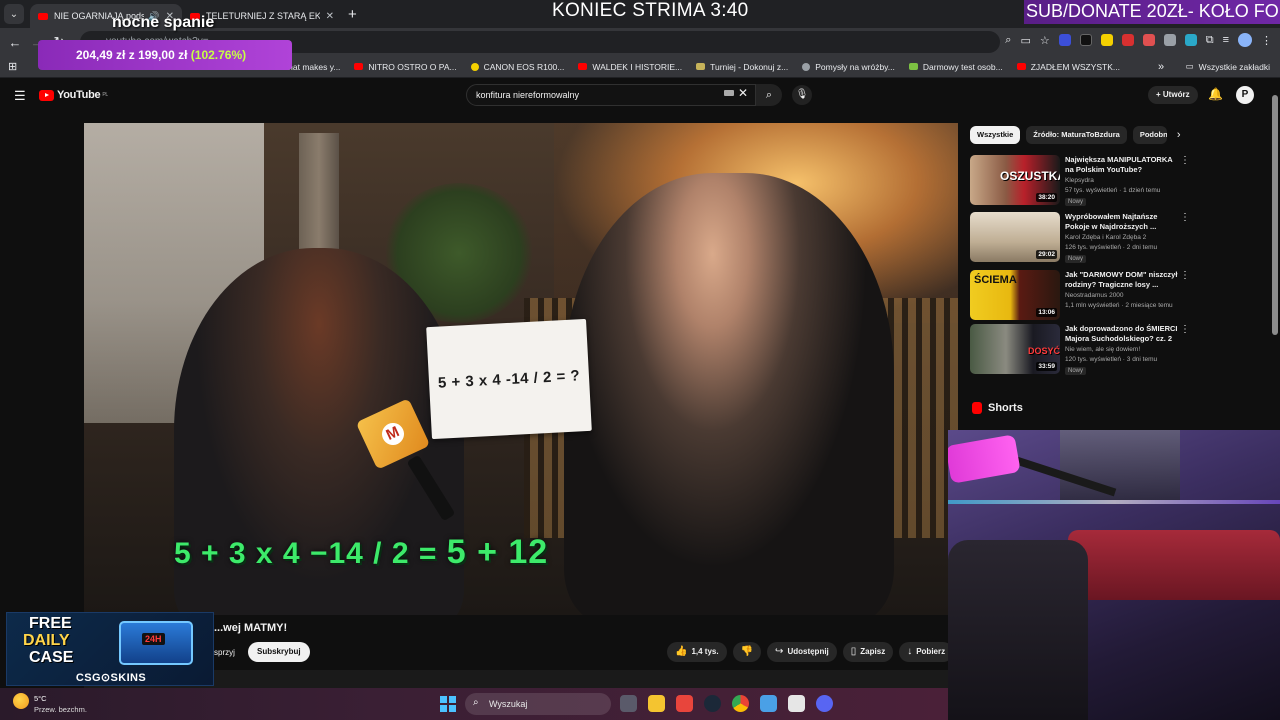 This screenshot has height=720, width=1280. Describe the element at coordinates (279, 652) in the screenshot. I see `subscribe-button: Subskrybuj` at that location.